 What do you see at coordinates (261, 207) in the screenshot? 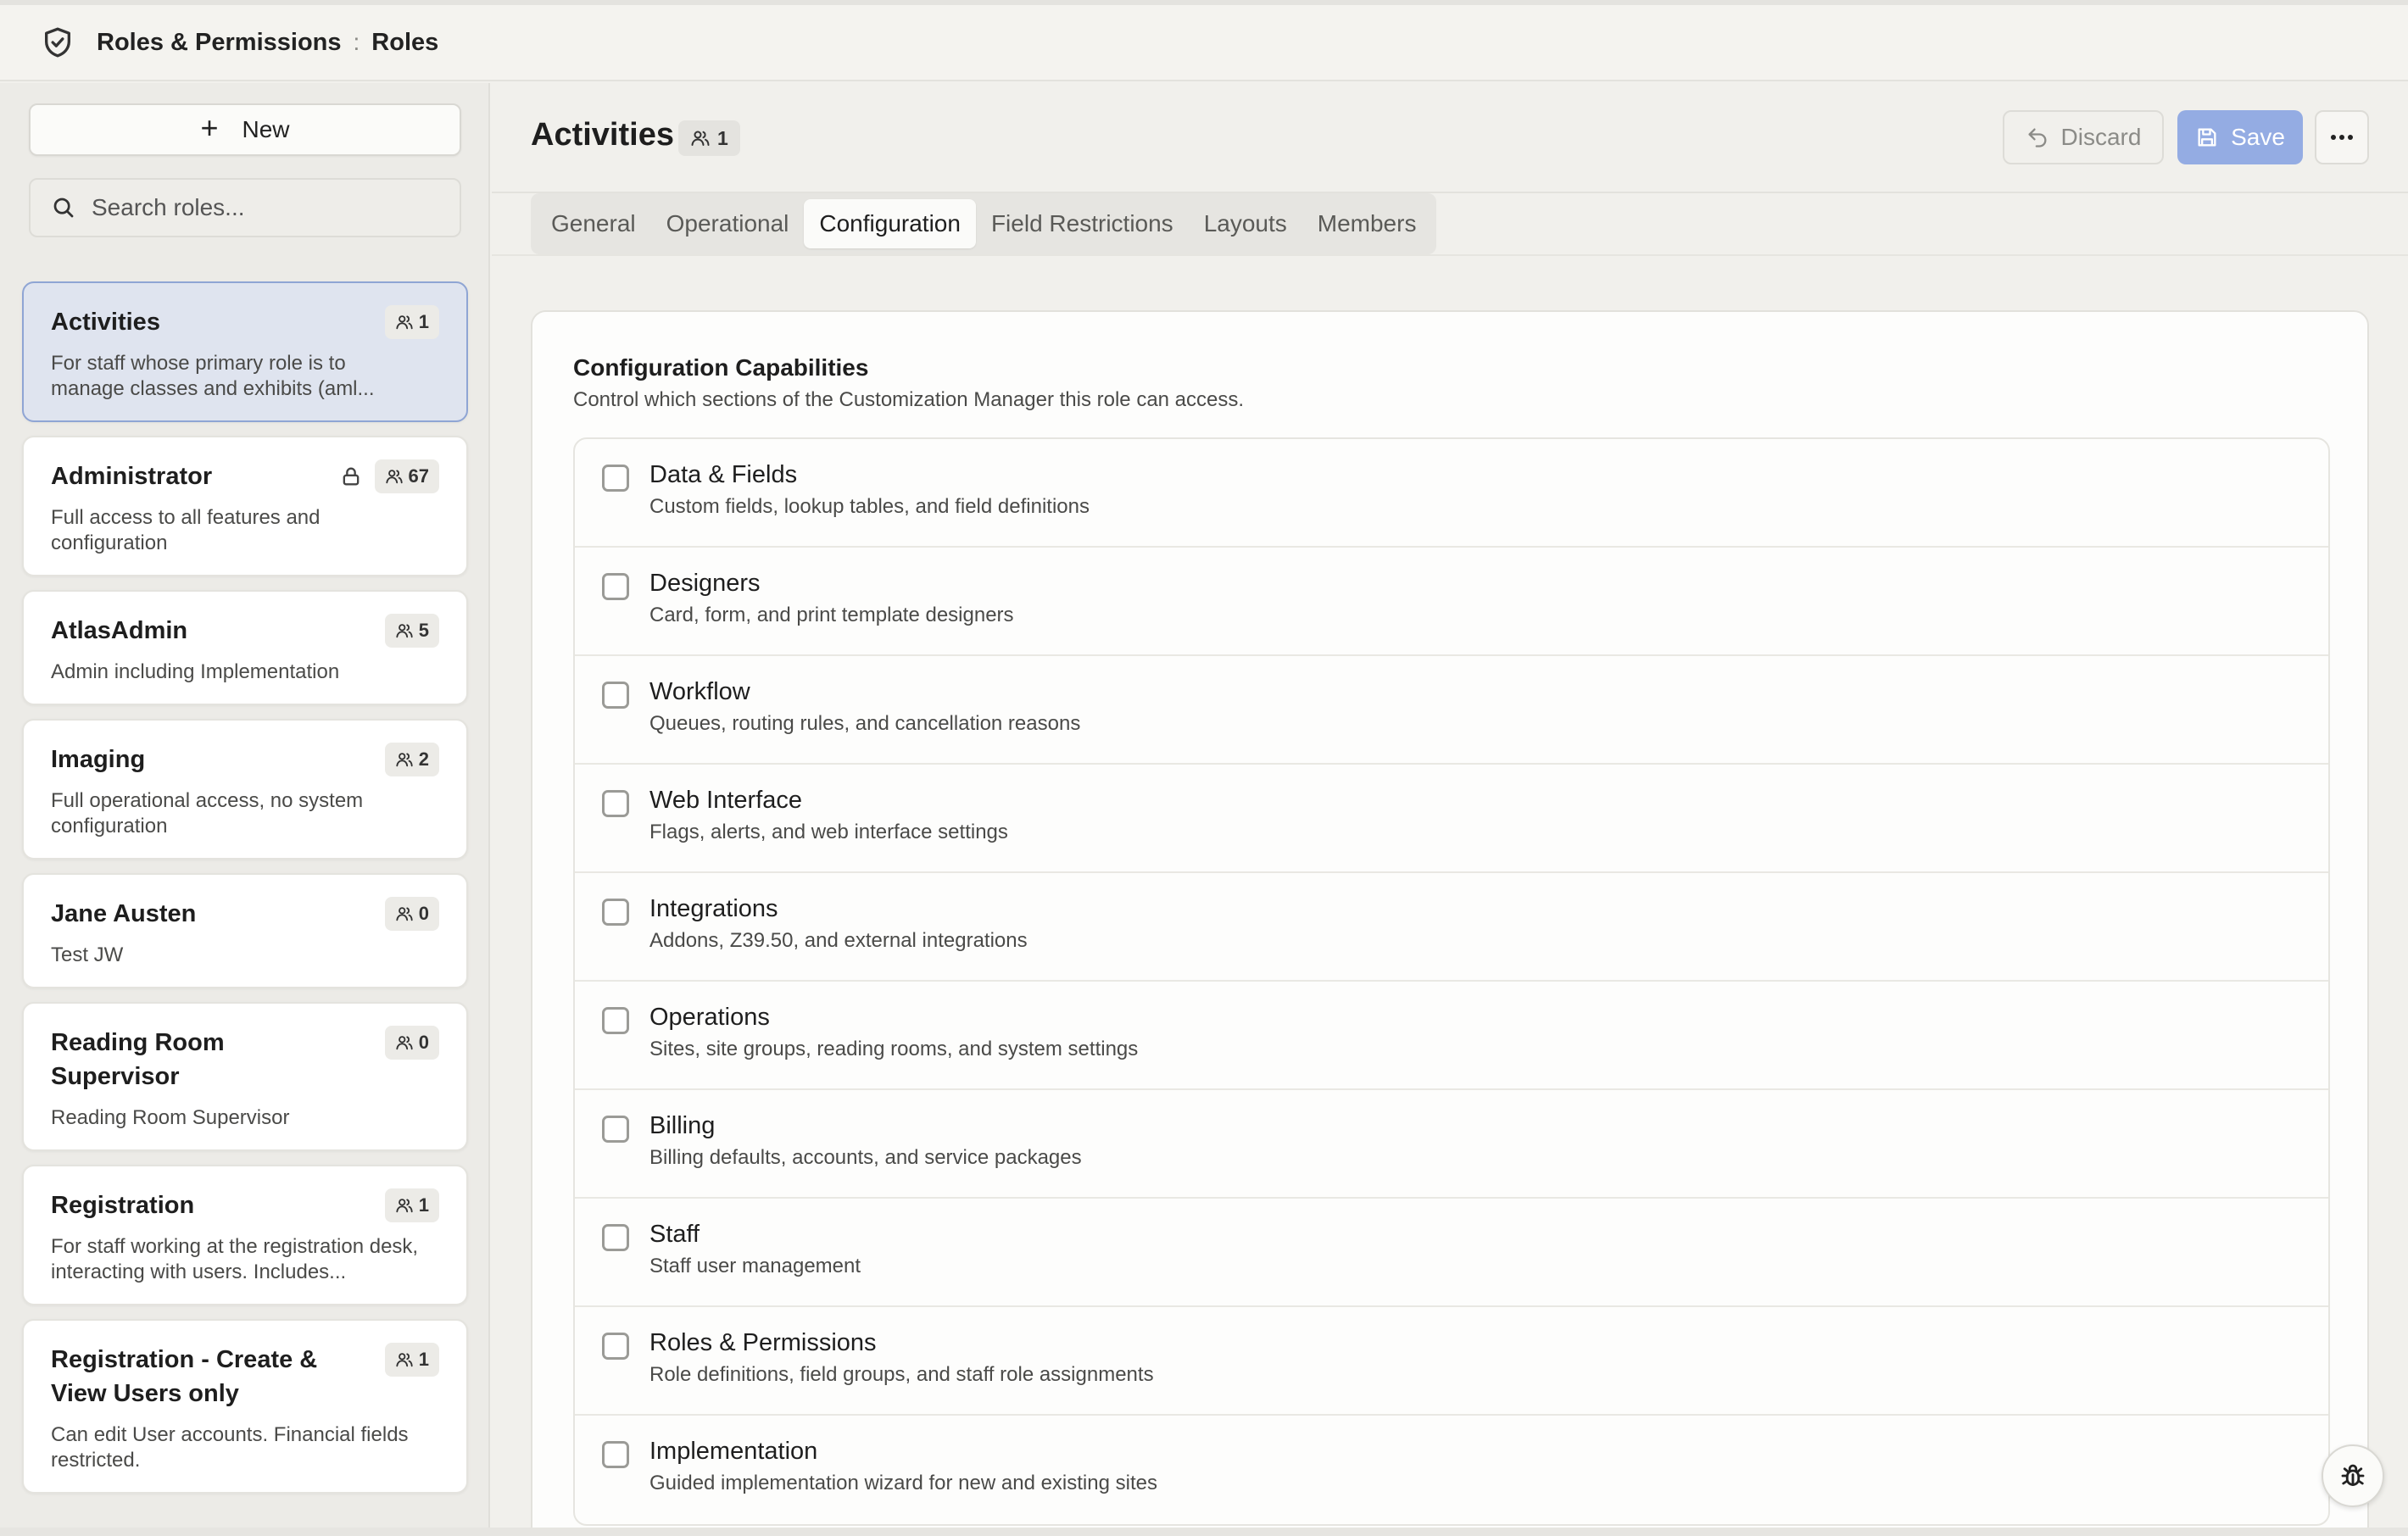
I see `search-roles-input` at bounding box center [261, 207].